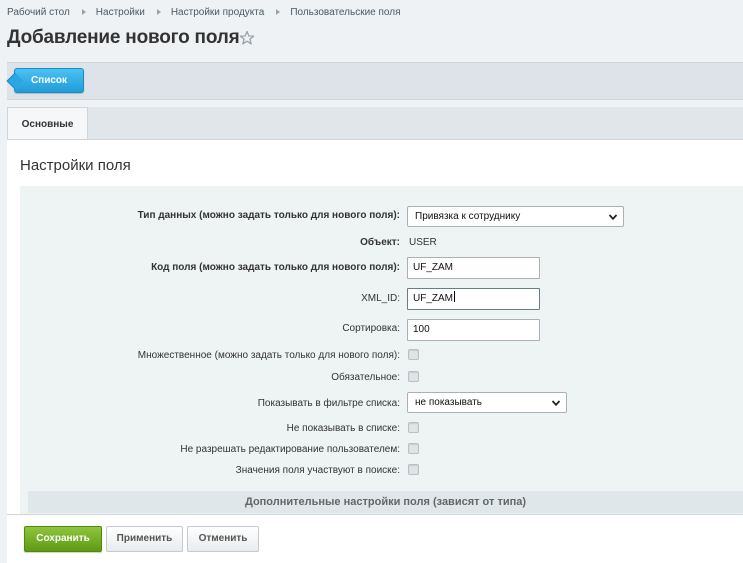 The height and width of the screenshot is (563, 743). Describe the element at coordinates (371, 328) in the screenshot. I see `sort-label: Сортировка:` at that location.